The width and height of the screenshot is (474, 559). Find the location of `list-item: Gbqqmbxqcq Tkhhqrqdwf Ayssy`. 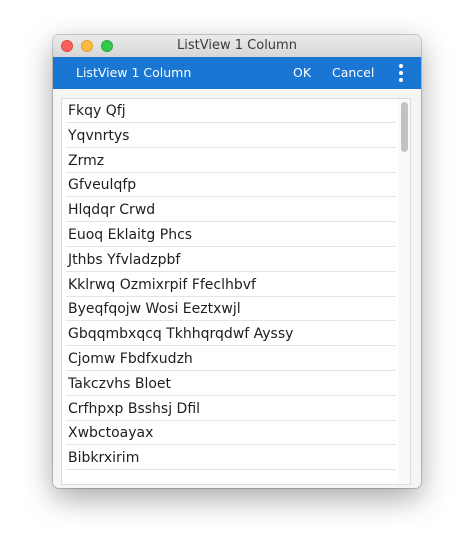

list-item: Gbqqmbxqcq Tkhhqrqdwf Ayssy is located at coordinates (231, 334).